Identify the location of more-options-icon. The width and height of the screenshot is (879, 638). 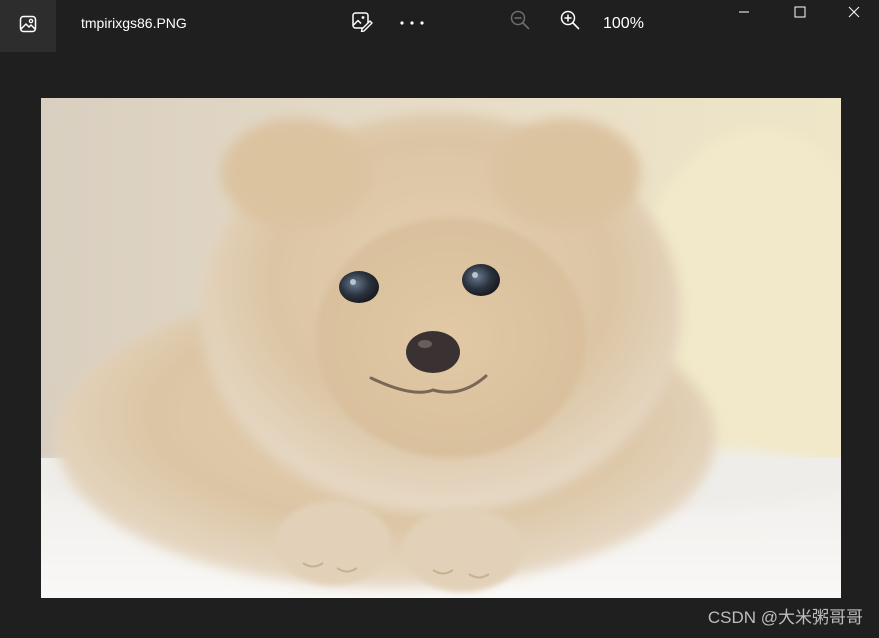
(412, 23).